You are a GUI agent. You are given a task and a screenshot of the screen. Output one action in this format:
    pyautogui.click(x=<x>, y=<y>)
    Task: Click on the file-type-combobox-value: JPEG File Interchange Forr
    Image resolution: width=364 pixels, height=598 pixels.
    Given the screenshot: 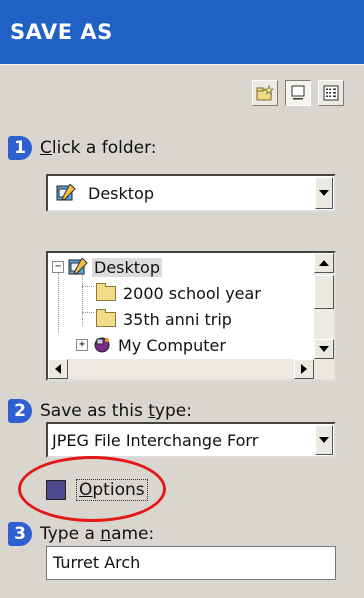 What is the action you would take?
    pyautogui.click(x=155, y=440)
    